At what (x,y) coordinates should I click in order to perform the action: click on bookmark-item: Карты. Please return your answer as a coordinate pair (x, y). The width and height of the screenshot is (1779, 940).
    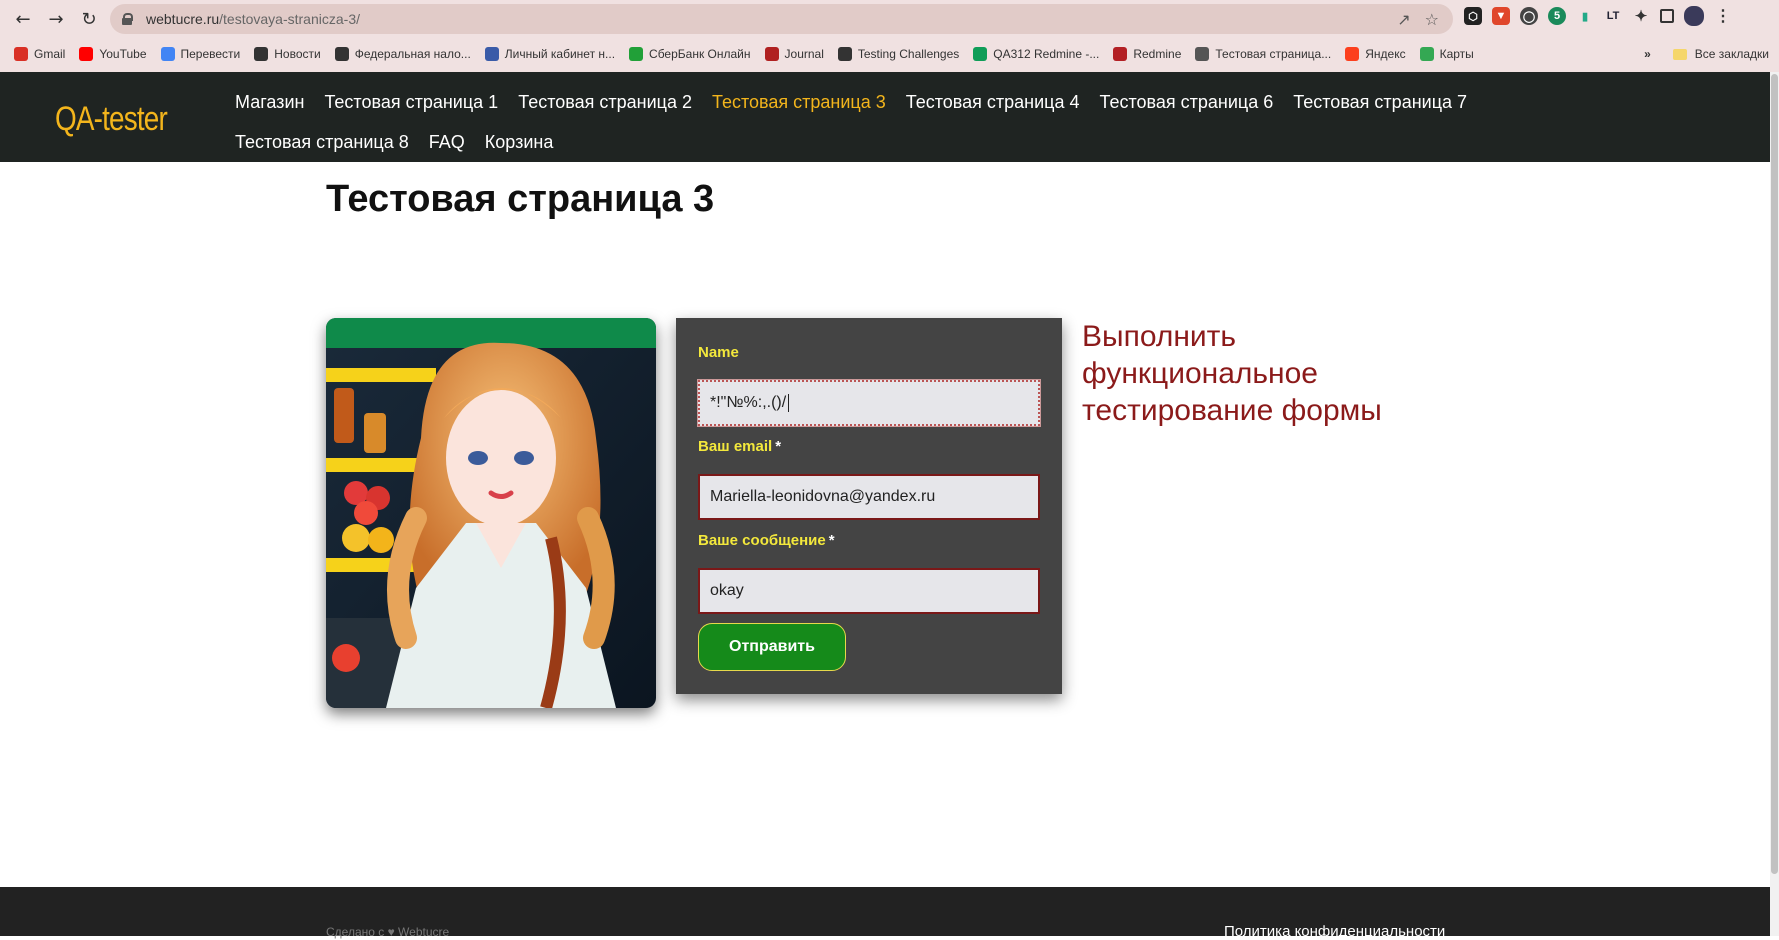
    Looking at the image, I should click on (1446, 54).